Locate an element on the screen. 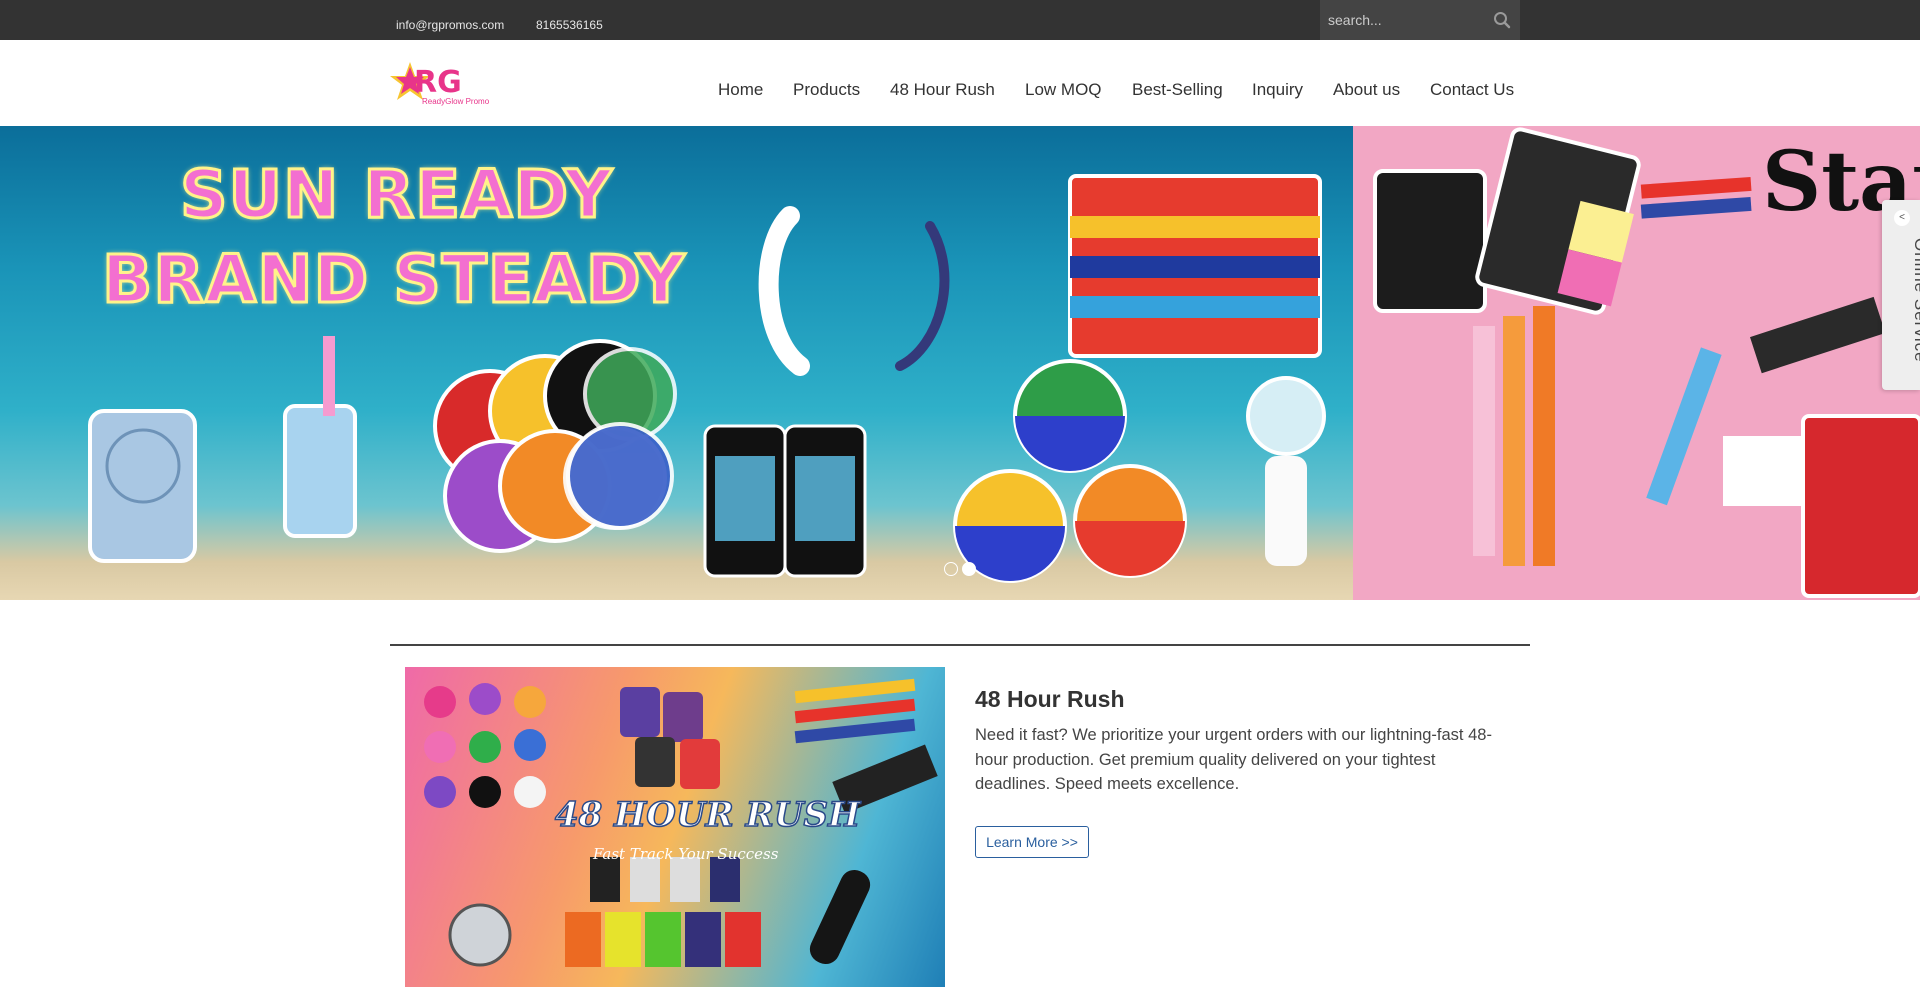  svg-text: RG is located at coordinates (438, 82).